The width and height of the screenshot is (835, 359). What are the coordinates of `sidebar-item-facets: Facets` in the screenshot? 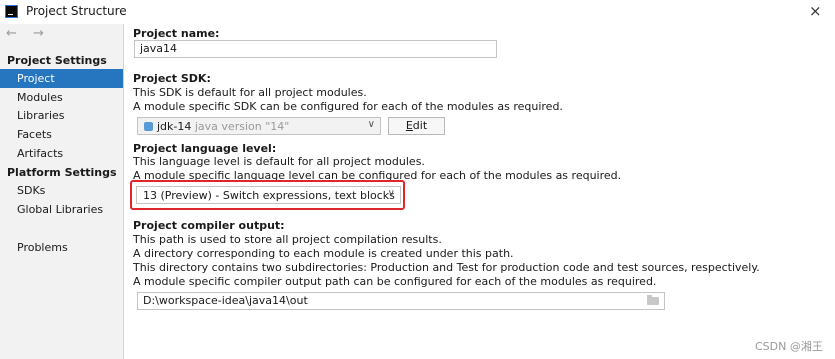 It's located at (61, 134).